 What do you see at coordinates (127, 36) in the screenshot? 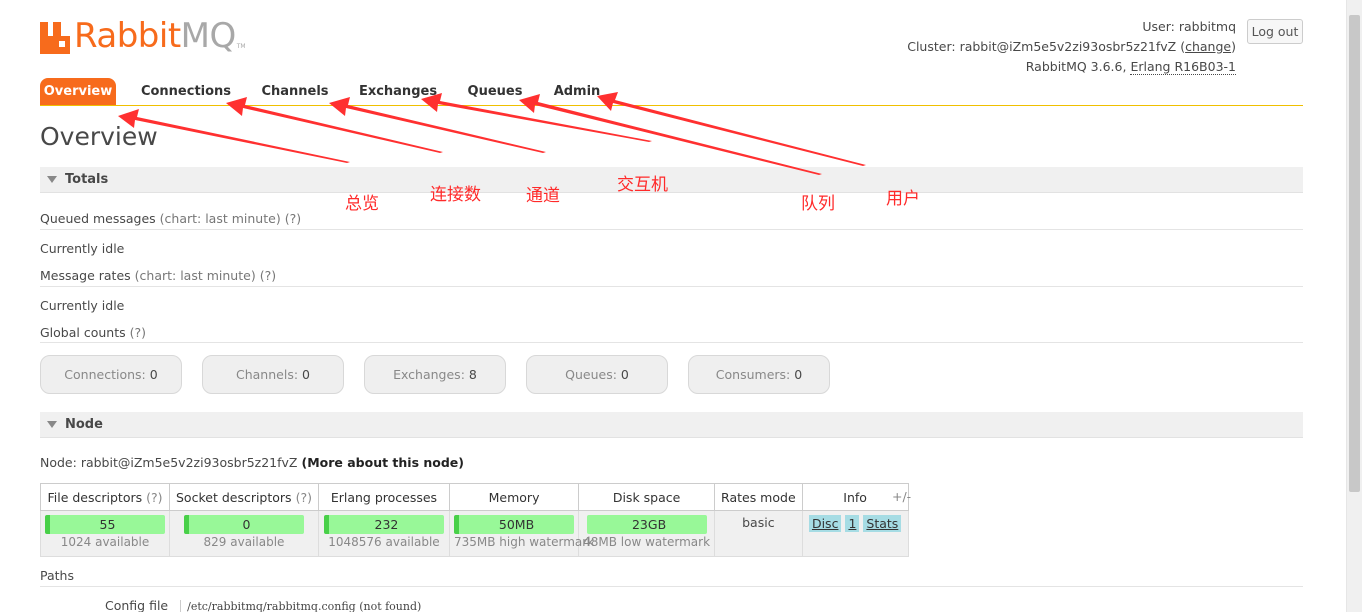
I see `logo-text-rabbit: Rabbit` at bounding box center [127, 36].